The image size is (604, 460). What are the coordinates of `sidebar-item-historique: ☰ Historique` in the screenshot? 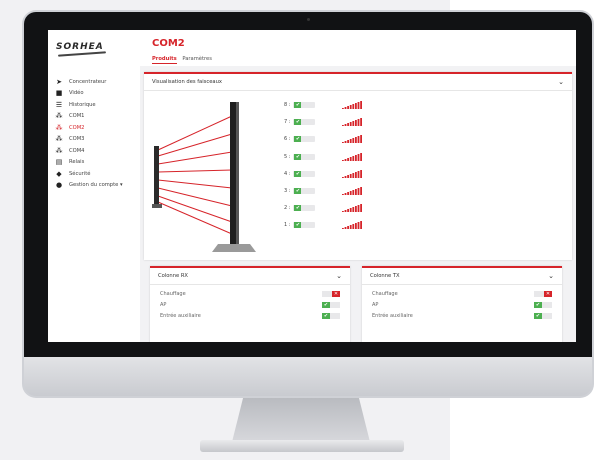 It's located at (97, 105).